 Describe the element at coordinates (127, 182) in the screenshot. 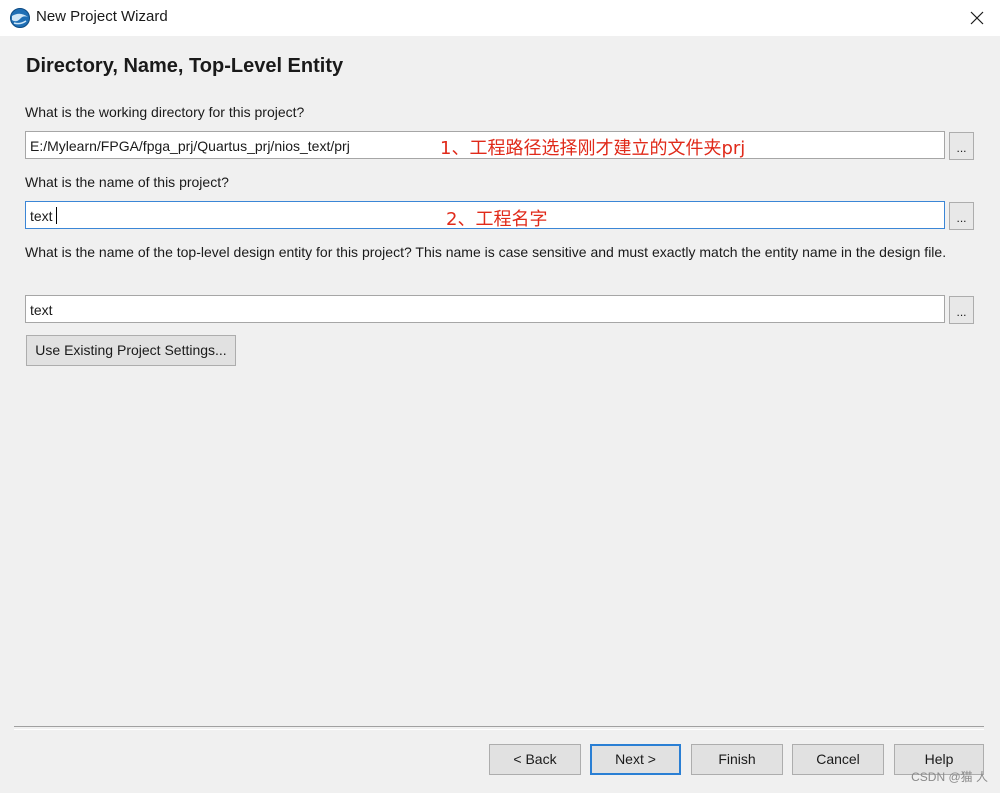

I see `project-name-label: What is the name of this project?` at that location.